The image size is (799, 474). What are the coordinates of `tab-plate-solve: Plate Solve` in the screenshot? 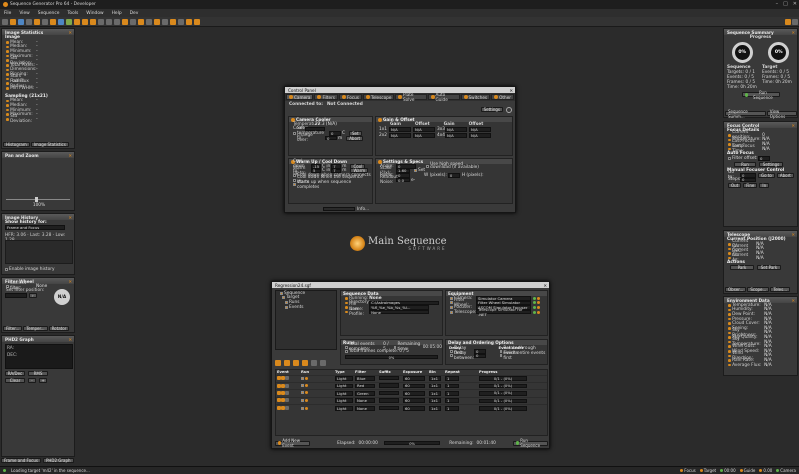 It's located at (411, 97).